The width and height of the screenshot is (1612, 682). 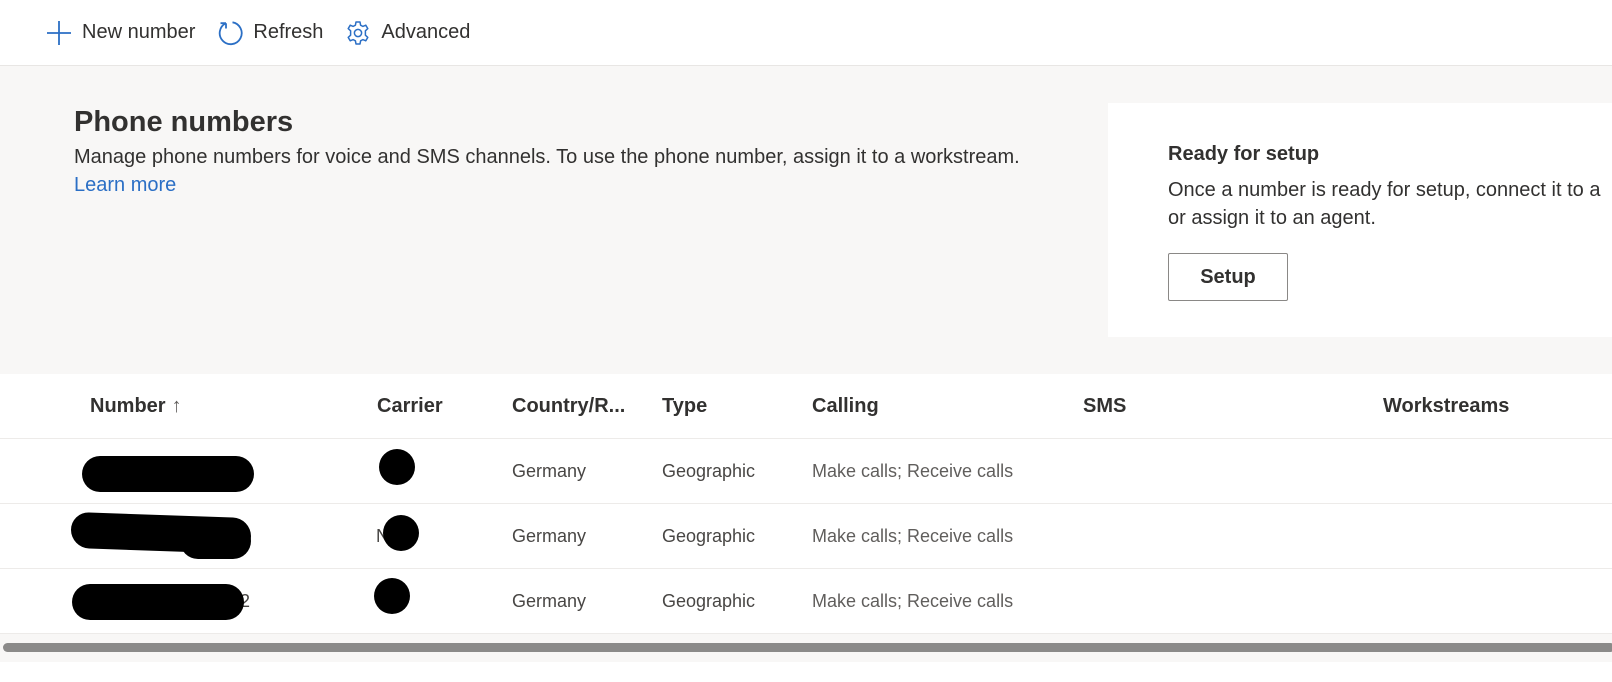 I want to click on horizontal-scrollbar-thumb, so click(x=807, y=647).